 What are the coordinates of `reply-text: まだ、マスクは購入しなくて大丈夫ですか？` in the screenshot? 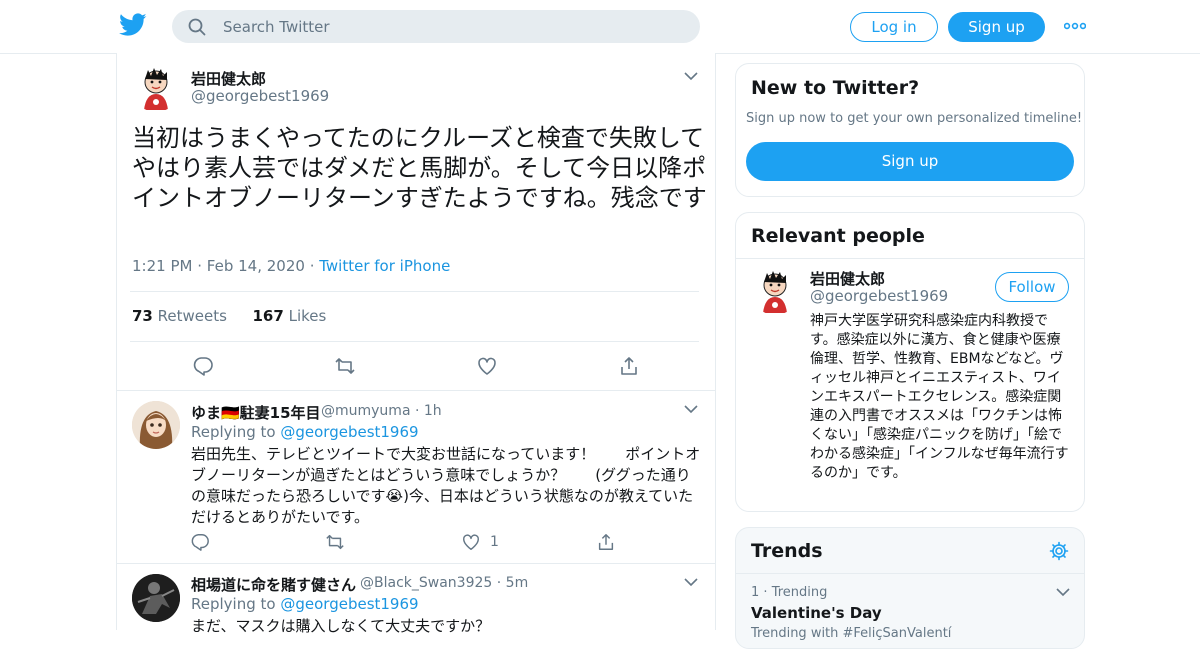 It's located at (341, 626).